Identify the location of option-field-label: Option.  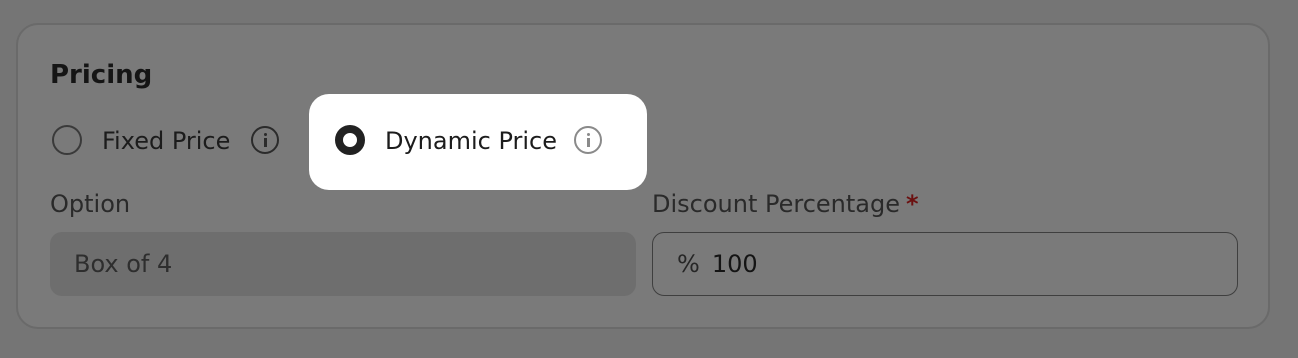
(90, 204).